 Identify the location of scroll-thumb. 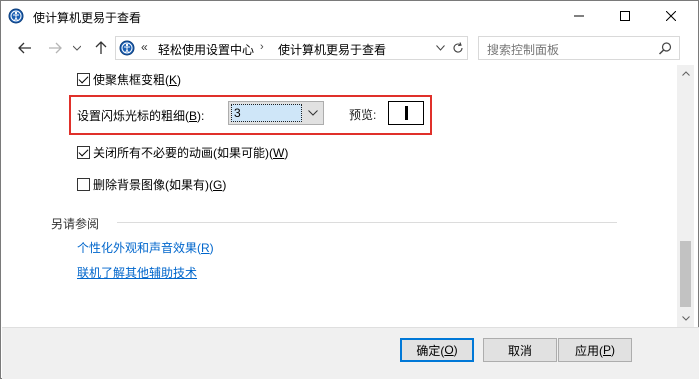
(685, 274).